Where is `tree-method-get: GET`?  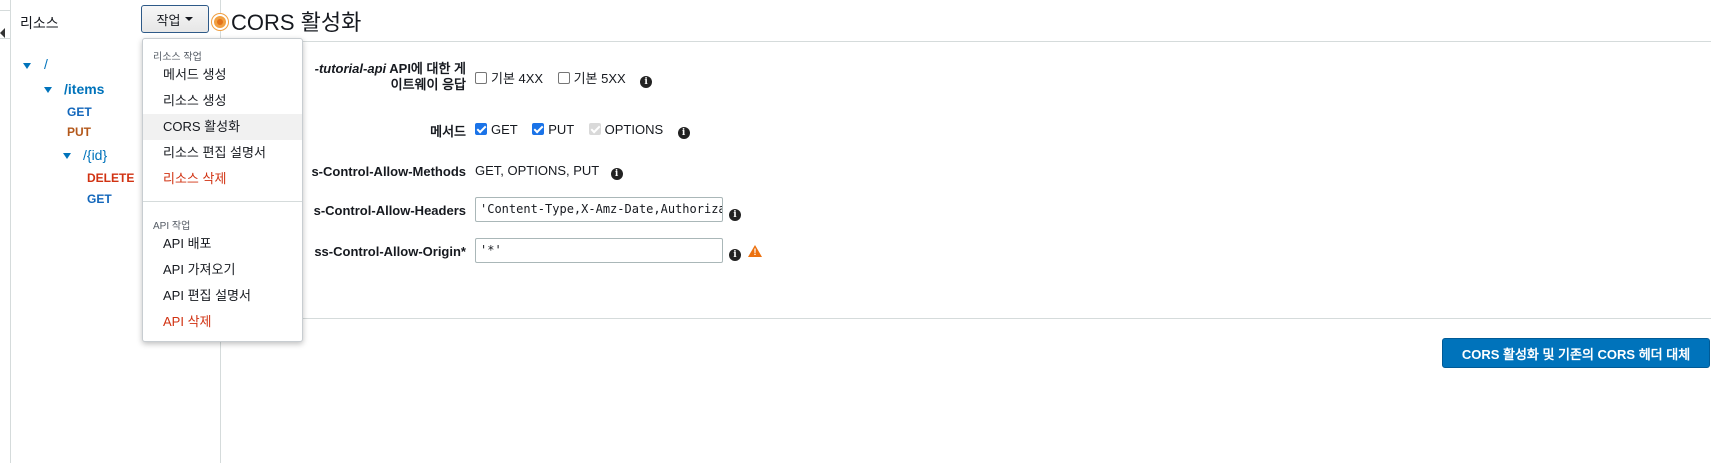
tree-method-get: GET is located at coordinates (79, 112).